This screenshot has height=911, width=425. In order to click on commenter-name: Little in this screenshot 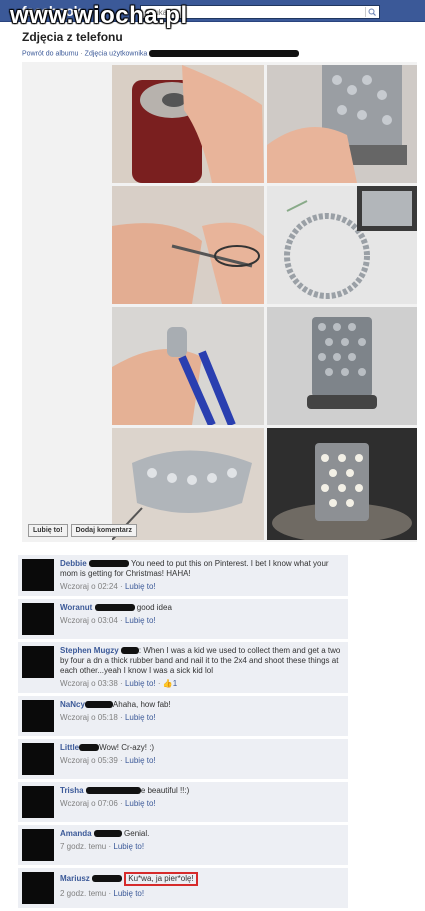, I will do `click(69, 747)`.